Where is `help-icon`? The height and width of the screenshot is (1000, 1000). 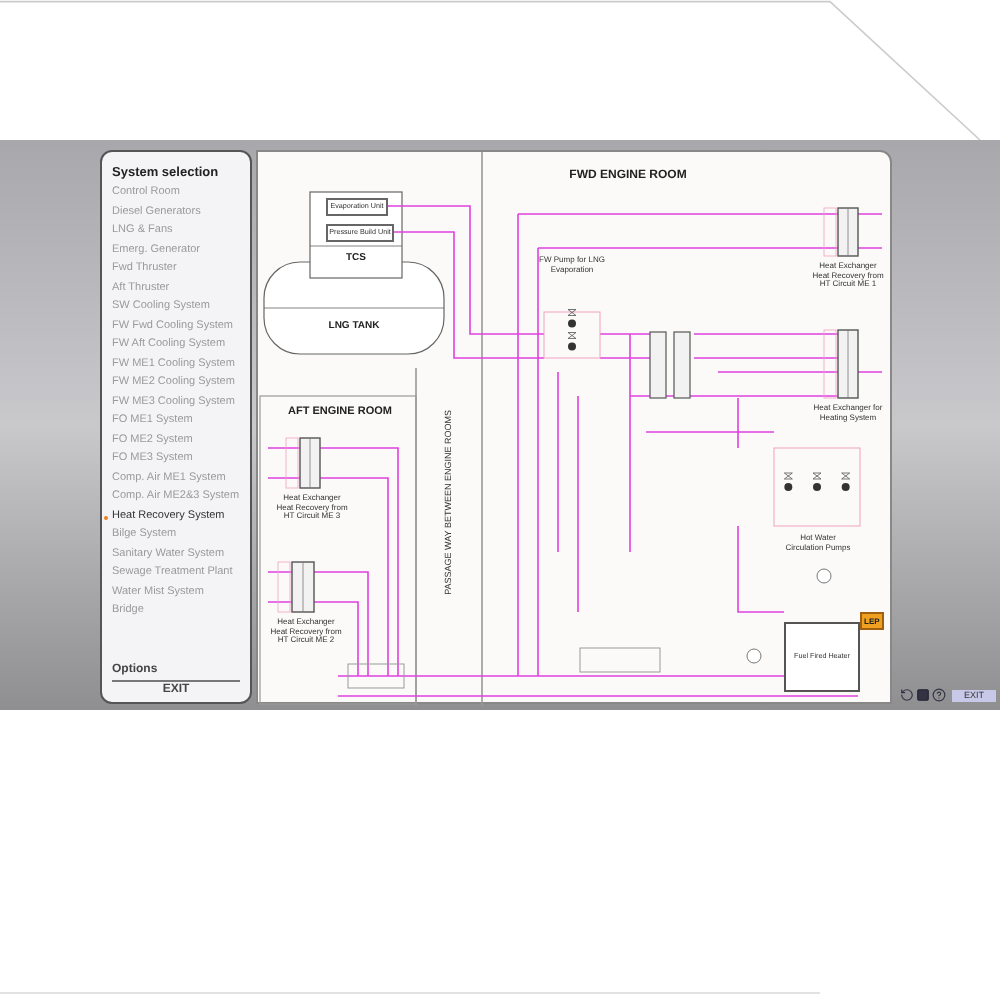 help-icon is located at coordinates (938, 695).